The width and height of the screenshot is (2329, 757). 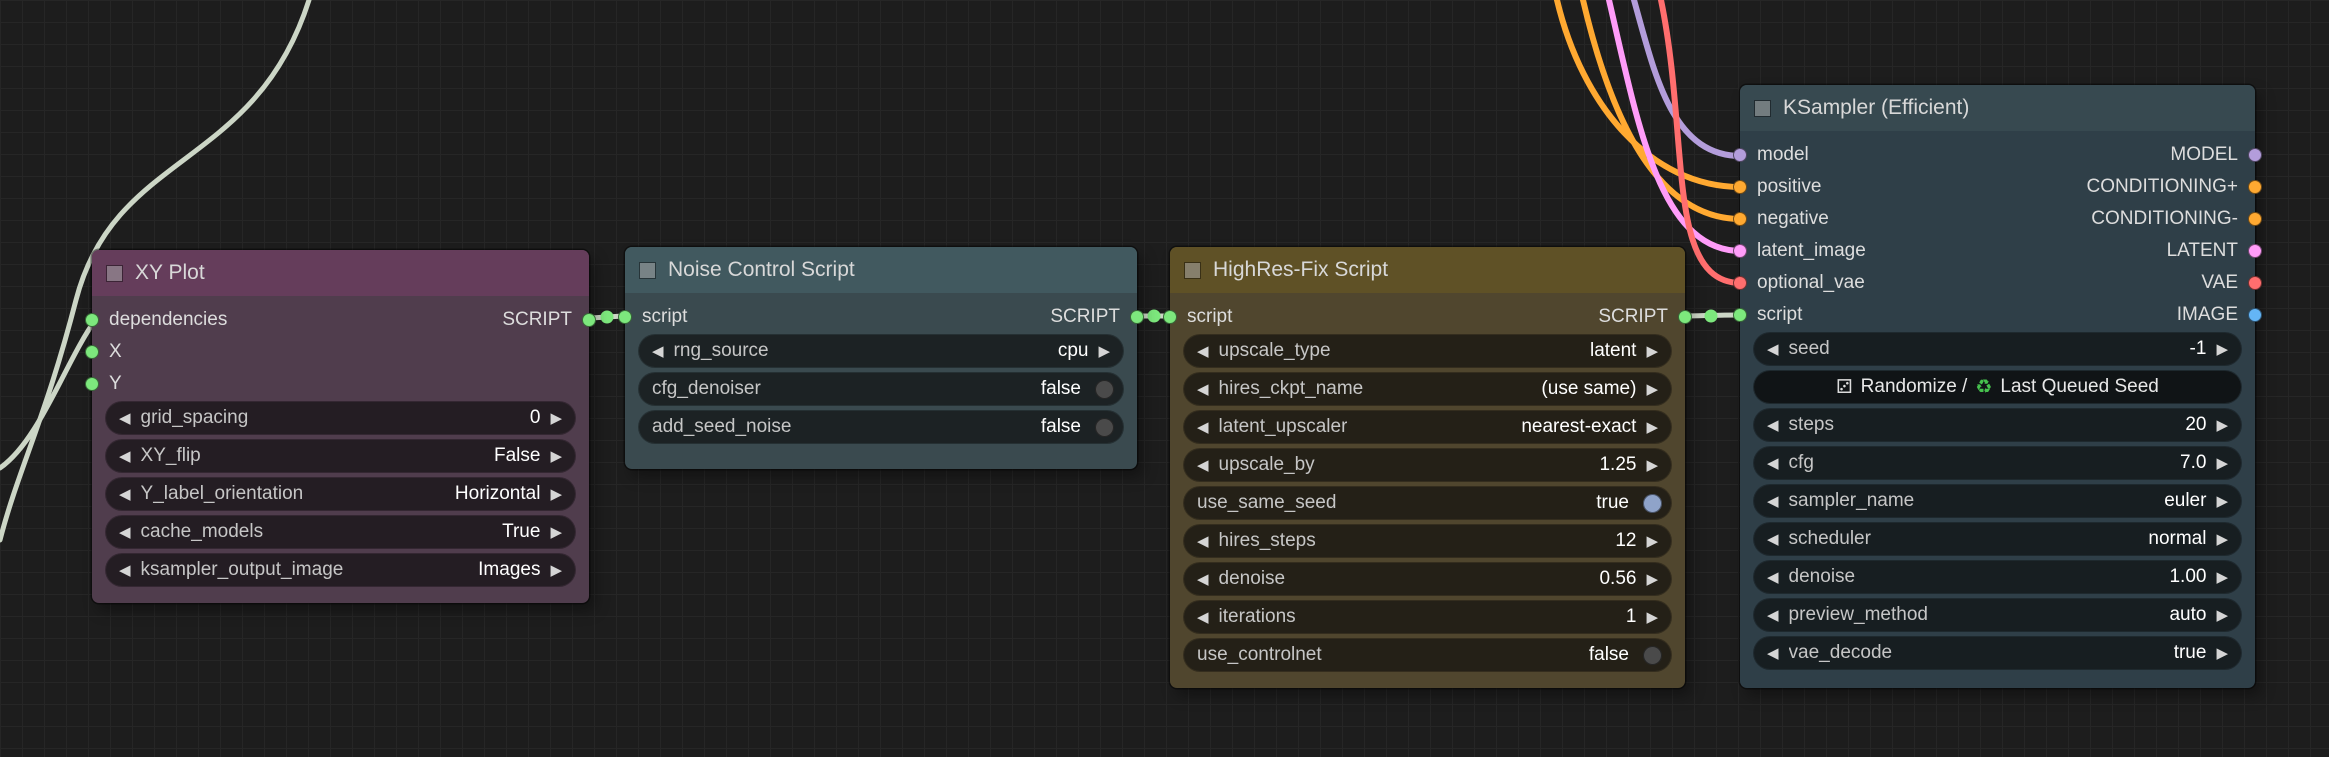 What do you see at coordinates (340, 494) in the screenshot?
I see `widget-y-label-orientation: ◀ Y_label_orientation Horizontal ▶` at bounding box center [340, 494].